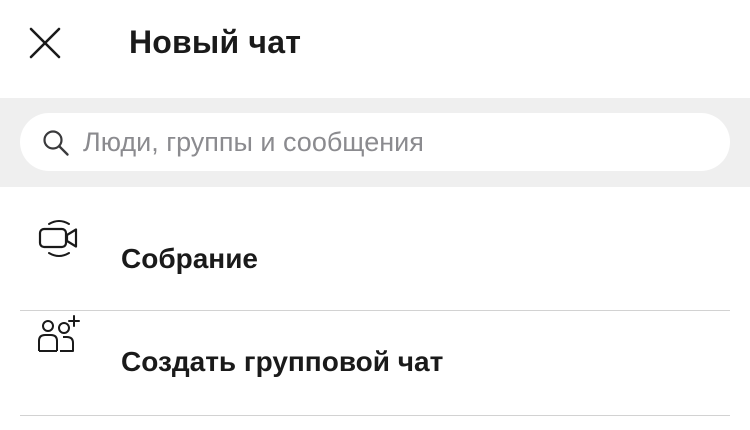  What do you see at coordinates (393, 142) in the screenshot?
I see `search-input` at bounding box center [393, 142].